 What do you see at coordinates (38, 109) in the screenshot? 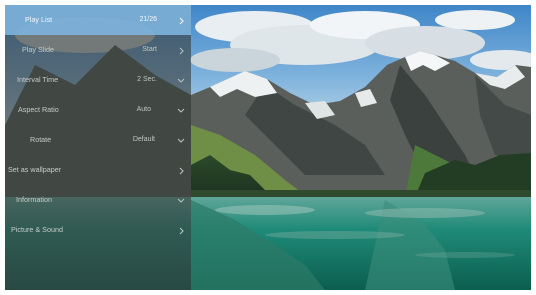
I see `menu-item-label: Aspect Ratio` at bounding box center [38, 109].